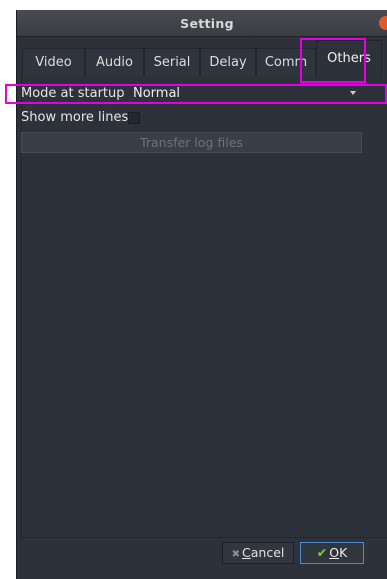 Image resolution: width=387 pixels, height=579 pixels. What do you see at coordinates (73, 93) in the screenshot?
I see `mode-at-startup-label: Mode at startup` at bounding box center [73, 93].